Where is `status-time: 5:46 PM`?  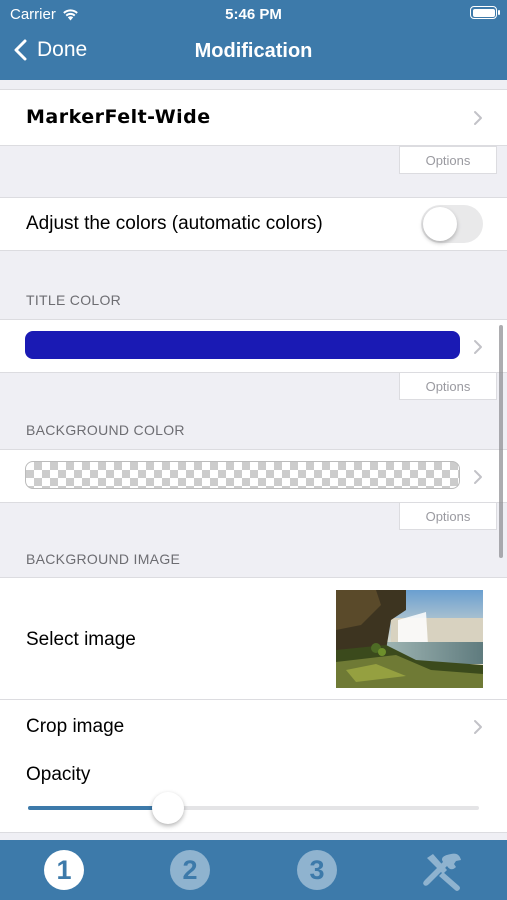
status-time: 5:46 PM is located at coordinates (253, 14).